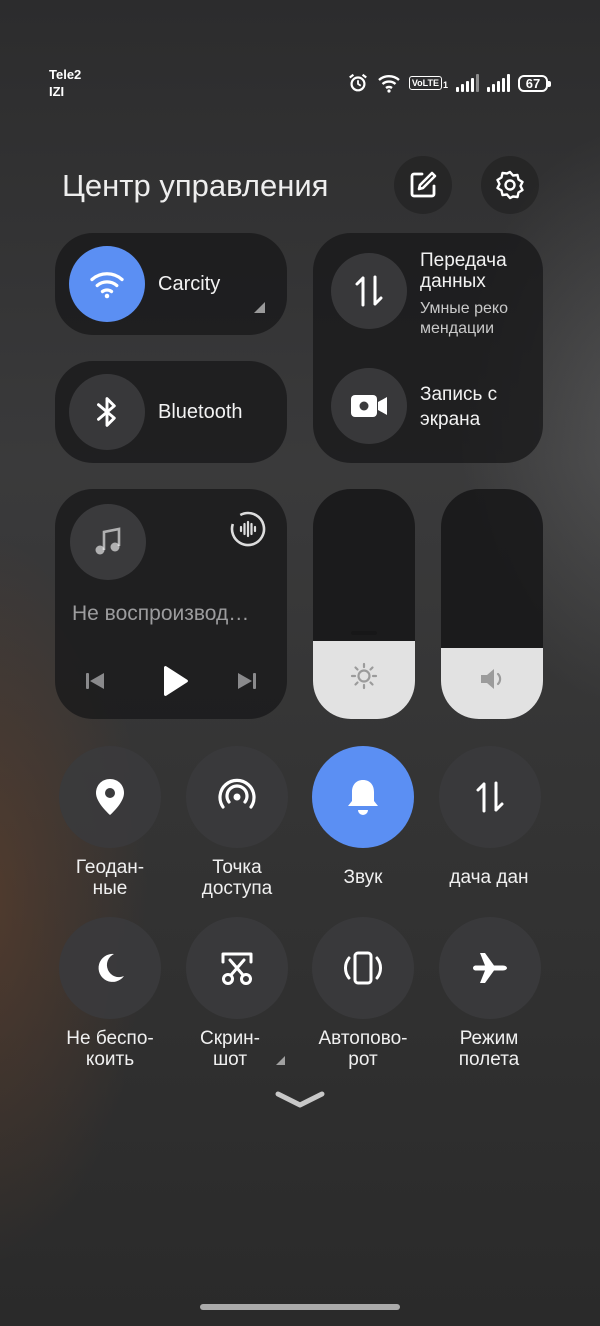 This screenshot has height=1326, width=600. I want to click on music-note-icon, so click(108, 541).